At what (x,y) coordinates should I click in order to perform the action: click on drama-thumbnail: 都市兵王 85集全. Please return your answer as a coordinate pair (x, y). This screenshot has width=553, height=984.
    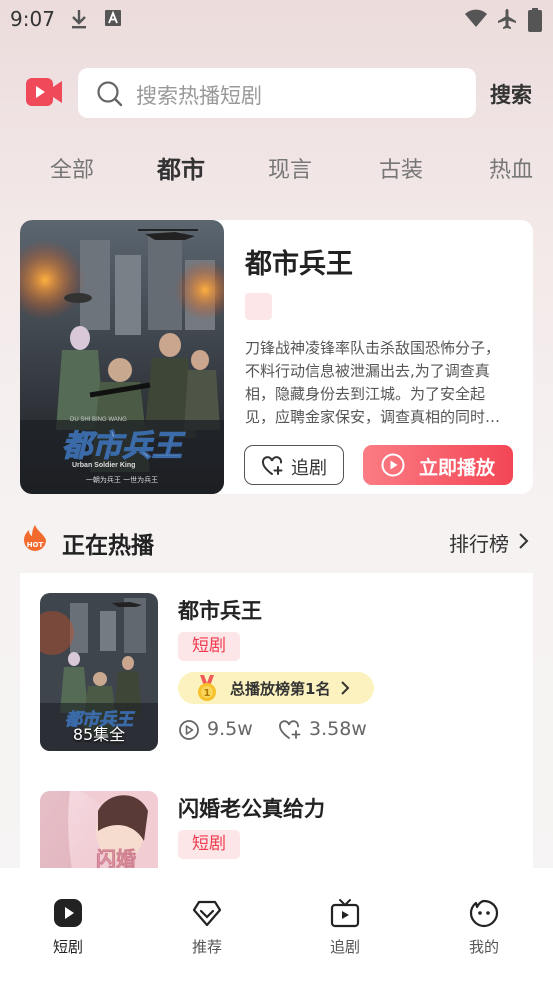
    Looking at the image, I should click on (99, 672).